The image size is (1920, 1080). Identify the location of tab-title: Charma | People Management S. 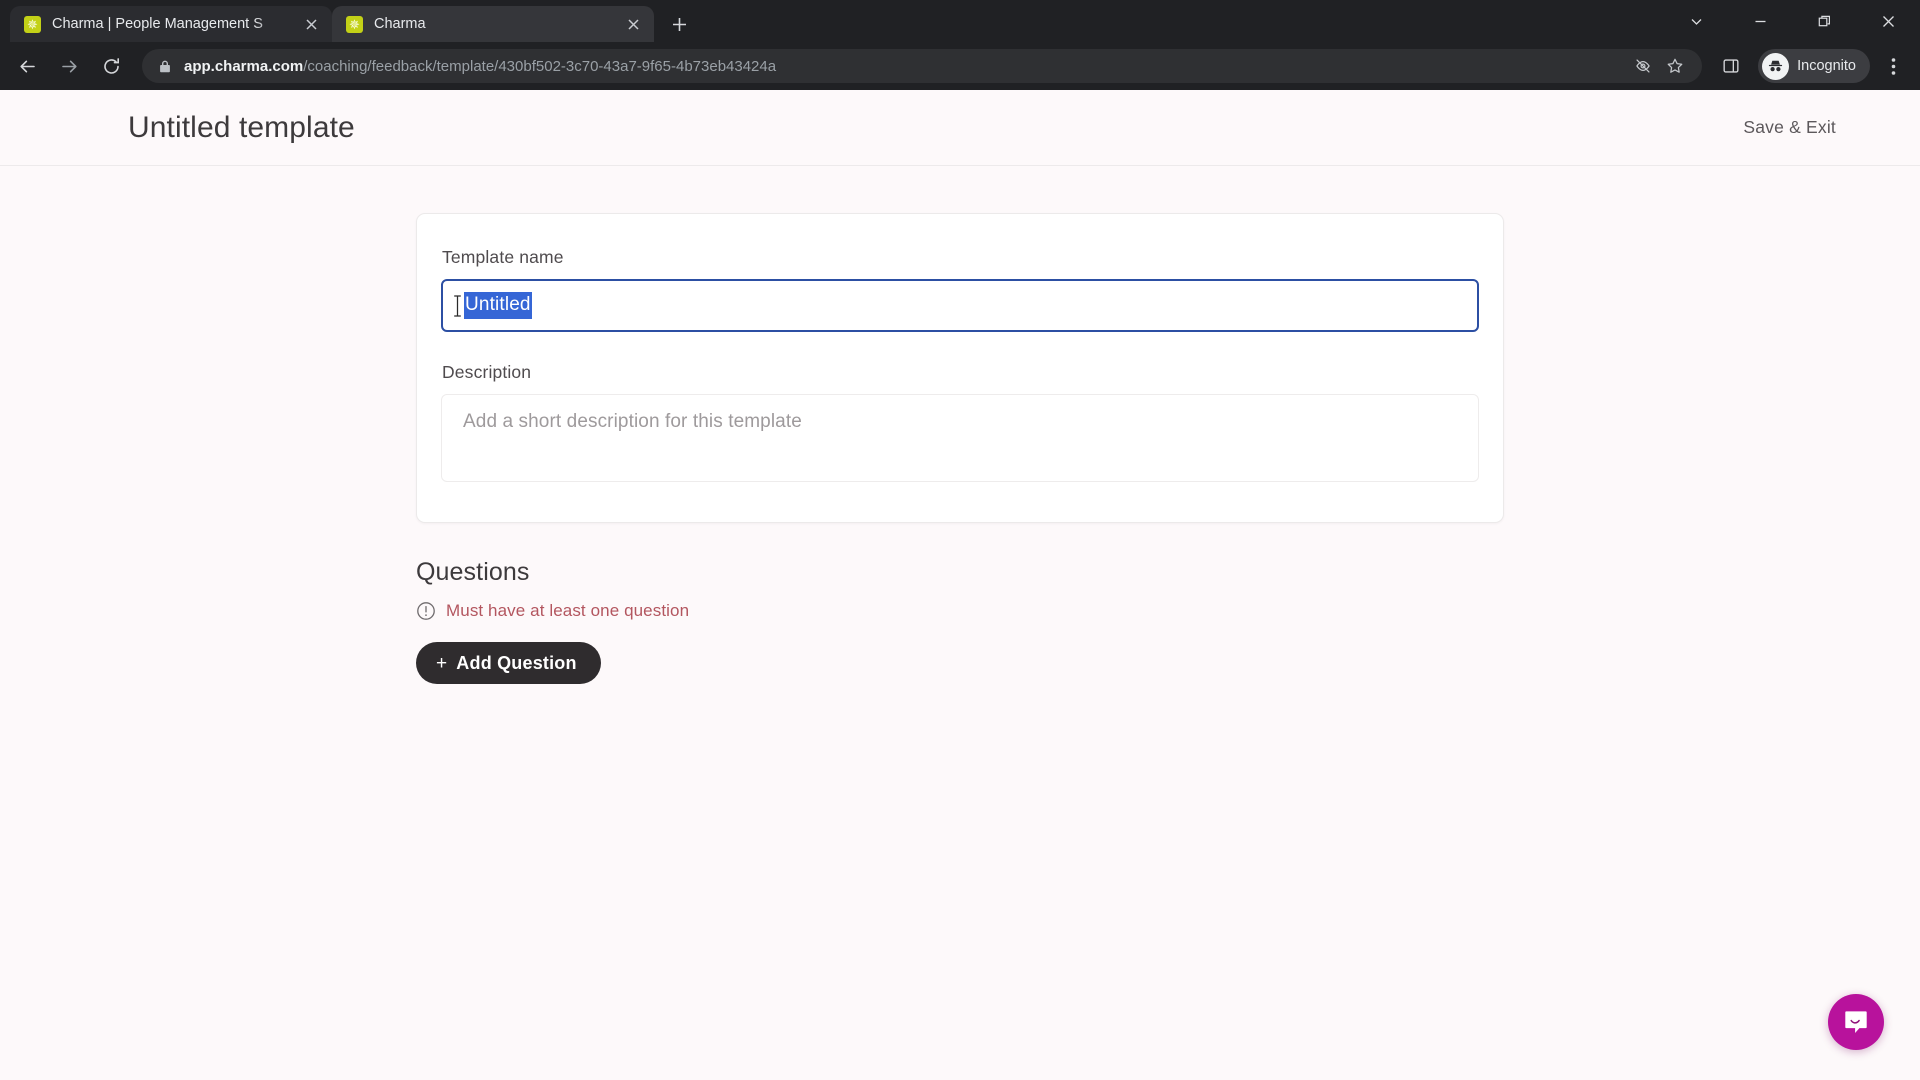
(157, 24).